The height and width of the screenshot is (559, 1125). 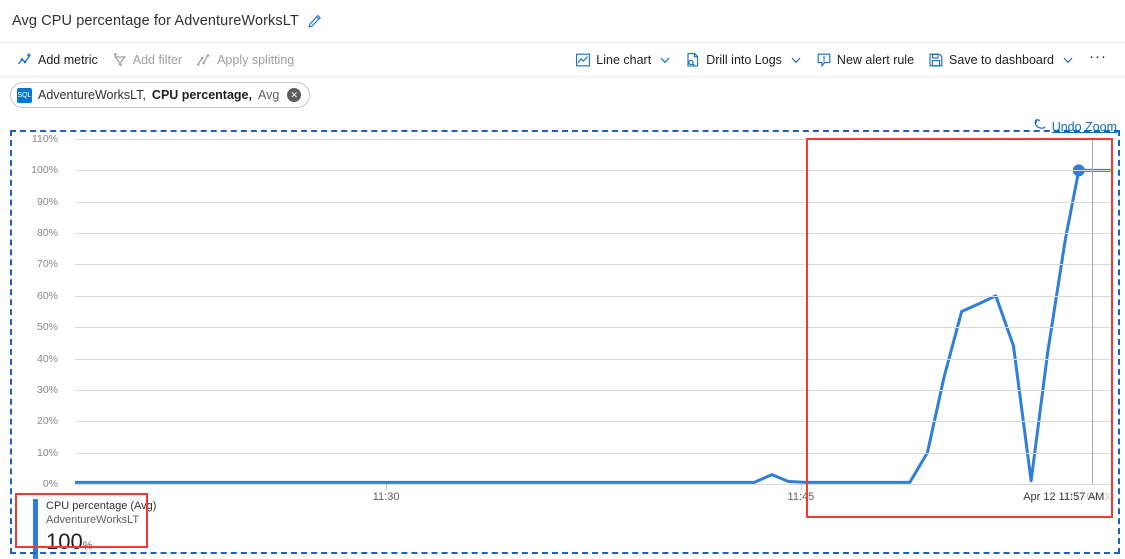 What do you see at coordinates (64, 541) in the screenshot?
I see `legend-value-number: 100` at bounding box center [64, 541].